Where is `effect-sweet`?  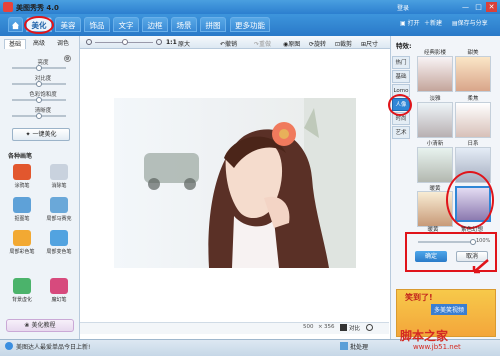 effect-sweet is located at coordinates (473, 74).